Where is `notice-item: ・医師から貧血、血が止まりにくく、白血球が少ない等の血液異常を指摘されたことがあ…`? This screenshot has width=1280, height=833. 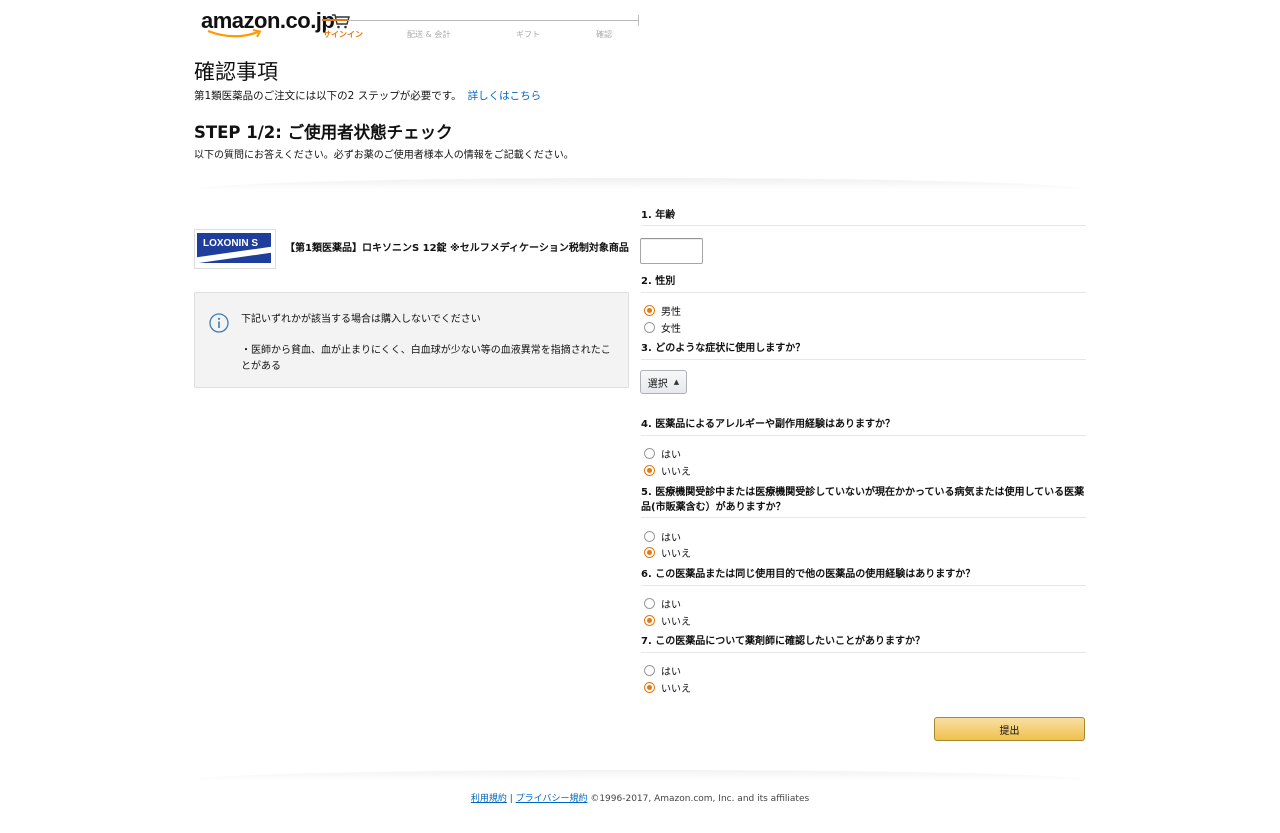
notice-item: ・医師から貧血、血が止まりにくく、白血球が少ない等の血液異常を指摘されたことがあ… is located at coordinates (426, 358).